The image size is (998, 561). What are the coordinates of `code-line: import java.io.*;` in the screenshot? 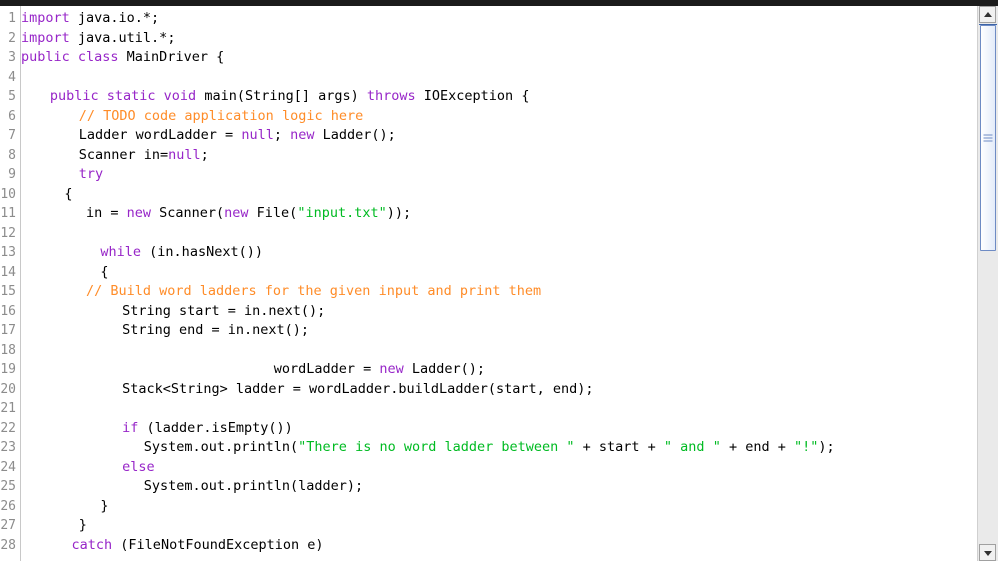 It's located at (90, 19).